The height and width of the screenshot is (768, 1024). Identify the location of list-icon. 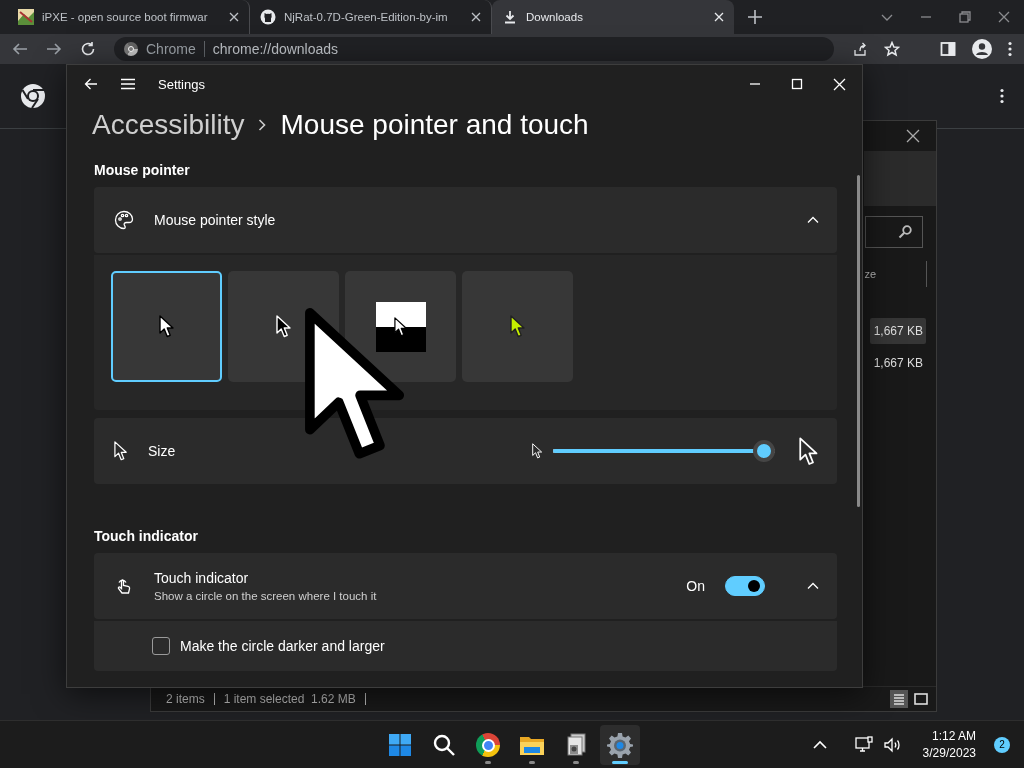
(899, 699).